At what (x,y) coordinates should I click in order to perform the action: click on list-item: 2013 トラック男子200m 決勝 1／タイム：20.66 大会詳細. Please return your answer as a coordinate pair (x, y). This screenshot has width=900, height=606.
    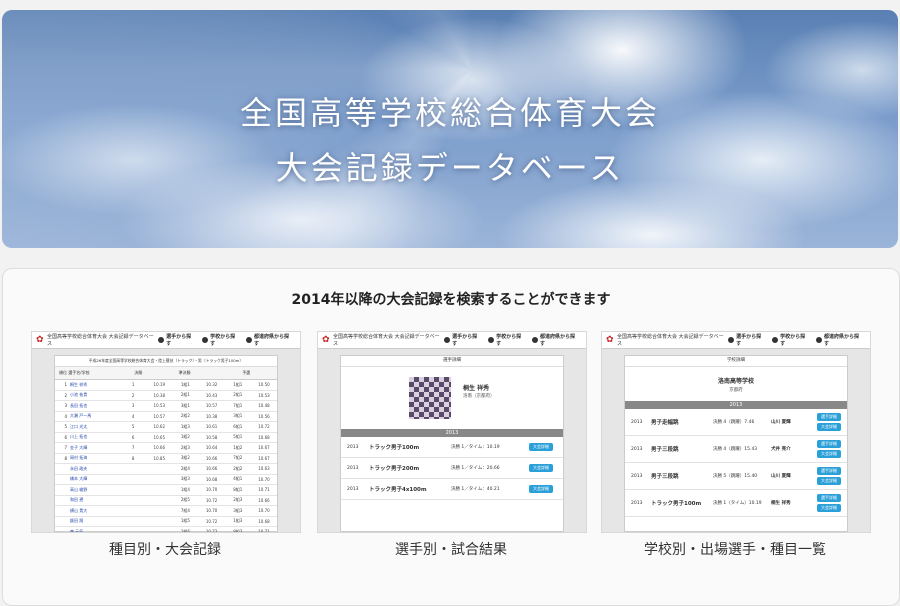
    Looking at the image, I should click on (452, 468).